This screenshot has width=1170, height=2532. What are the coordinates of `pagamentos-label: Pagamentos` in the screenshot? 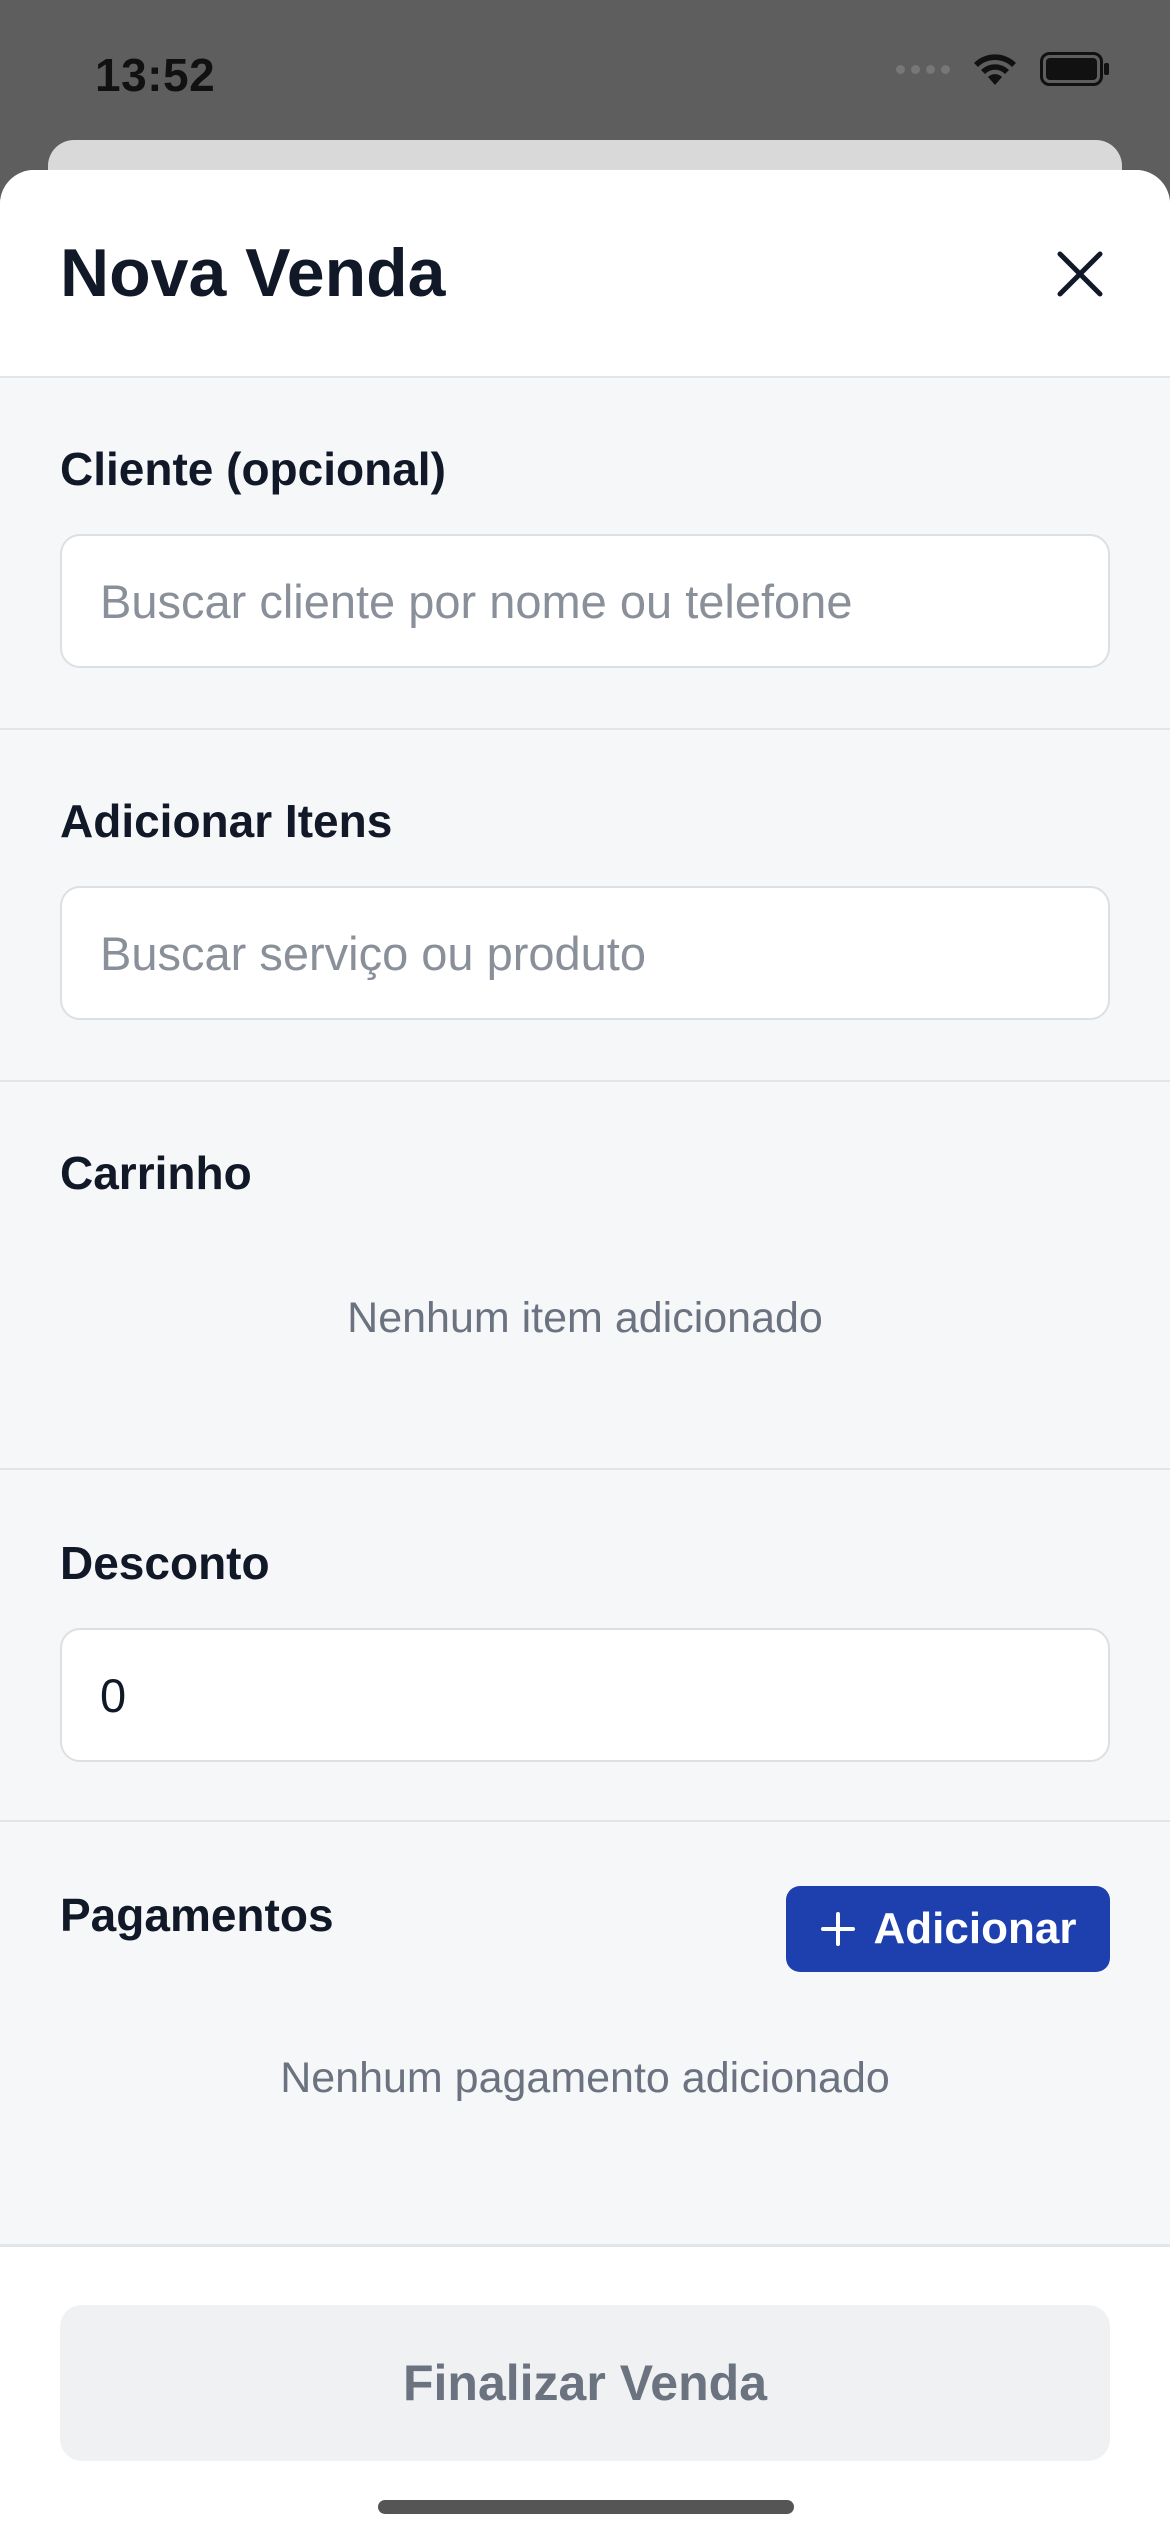 It's located at (197, 1915).